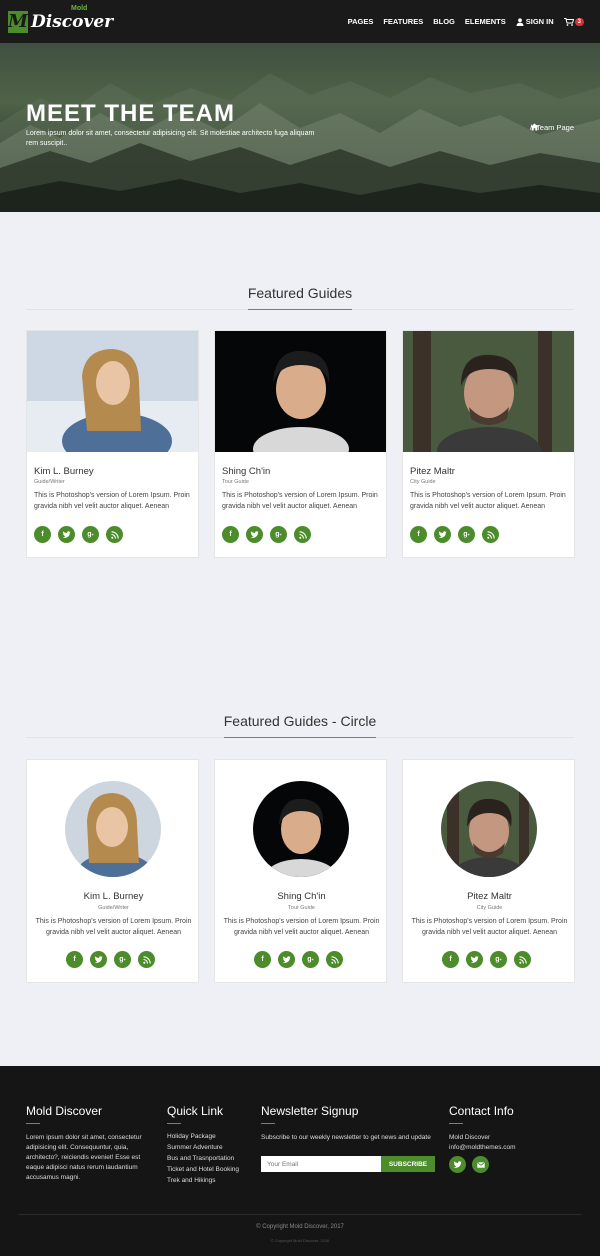  I want to click on copyright-small-label: Copyright Mold Discover, 2016, so click(302, 1240).